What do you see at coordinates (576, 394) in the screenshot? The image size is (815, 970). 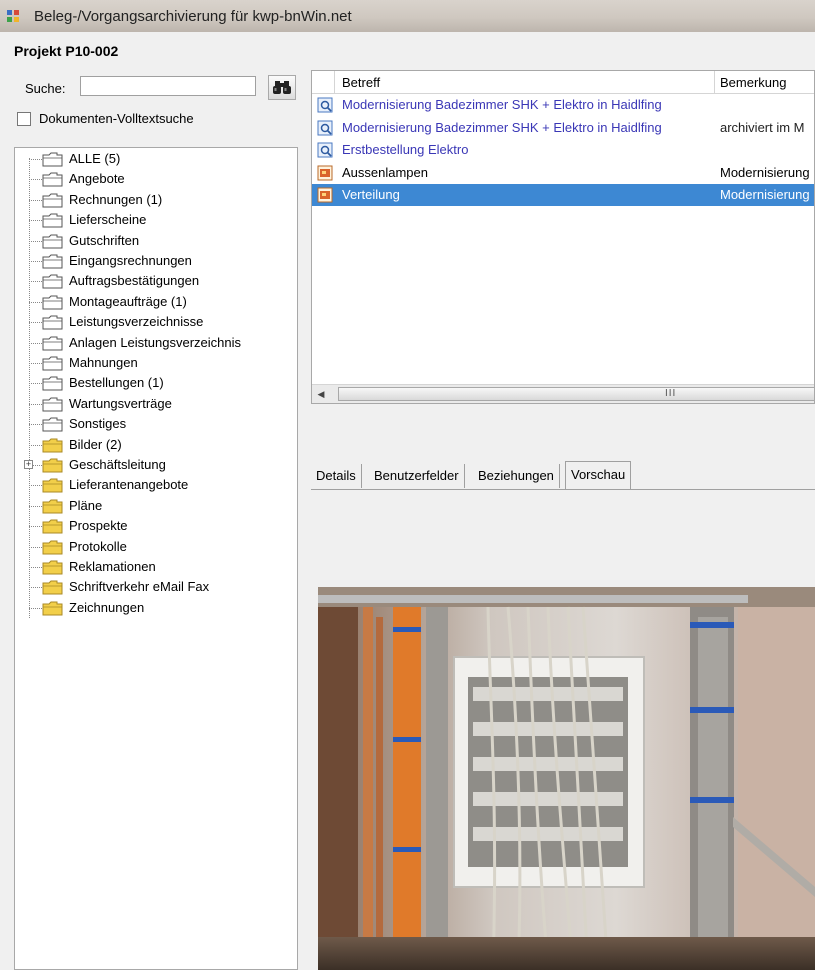 I see `scroll-thumb: III` at bounding box center [576, 394].